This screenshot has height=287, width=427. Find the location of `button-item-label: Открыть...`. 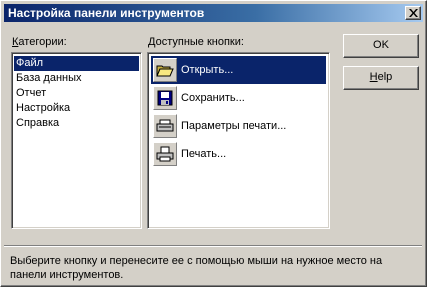

button-item-label: Открыть... is located at coordinates (207, 70).